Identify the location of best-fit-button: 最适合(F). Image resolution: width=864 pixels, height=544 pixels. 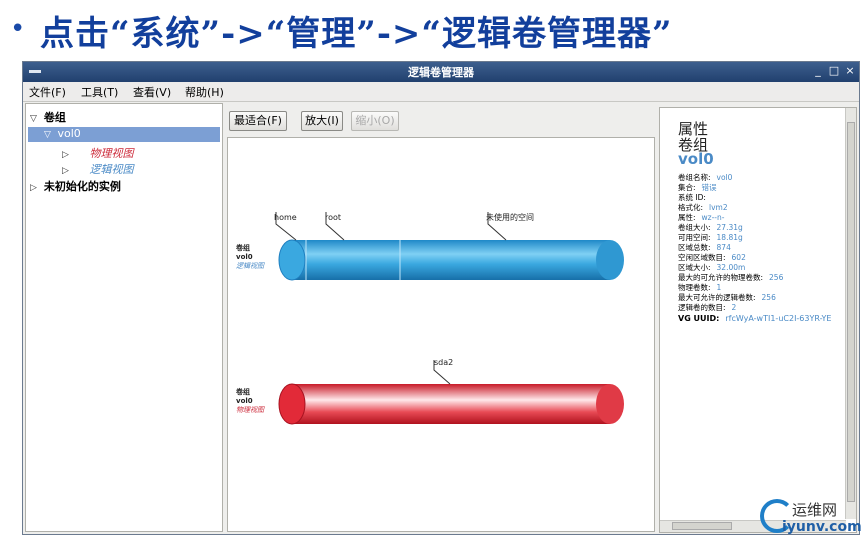
(258, 121).